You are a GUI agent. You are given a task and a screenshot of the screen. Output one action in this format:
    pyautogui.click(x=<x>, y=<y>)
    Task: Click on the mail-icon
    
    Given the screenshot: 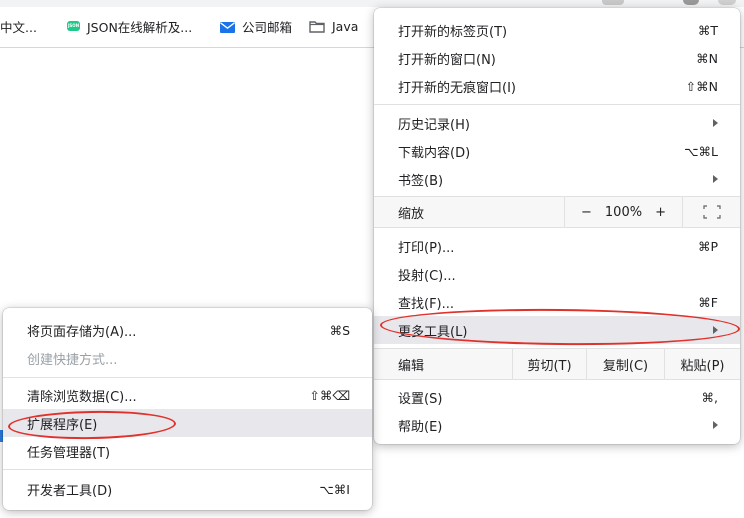 What is the action you would take?
    pyautogui.click(x=227, y=27)
    